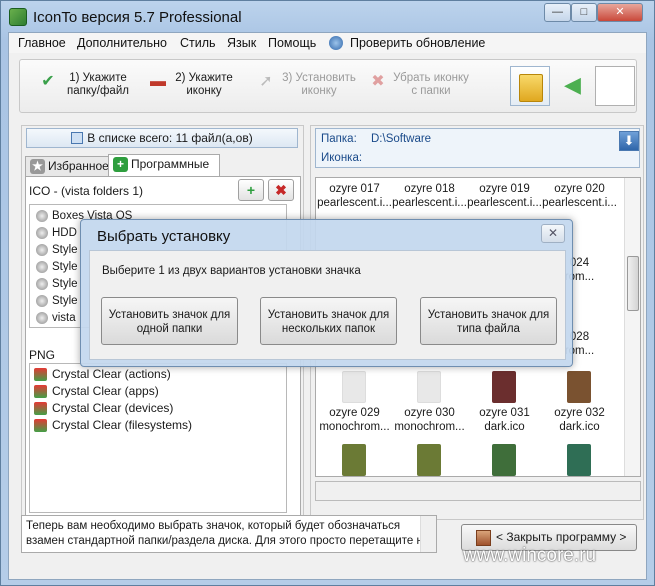 The image size is (655, 586). I want to click on hint-scrollbar, so click(428, 534).